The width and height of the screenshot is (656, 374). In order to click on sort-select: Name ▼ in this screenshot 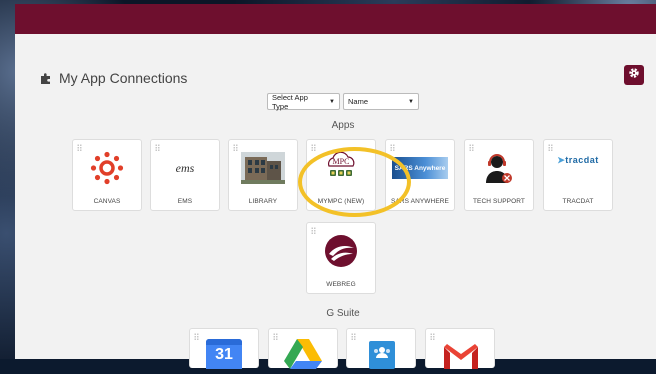, I will do `click(381, 101)`.